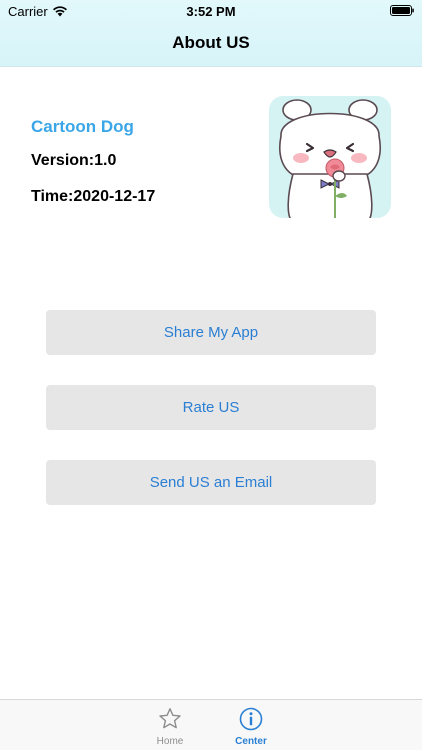  Describe the element at coordinates (251, 719) in the screenshot. I see `info-icon` at that location.